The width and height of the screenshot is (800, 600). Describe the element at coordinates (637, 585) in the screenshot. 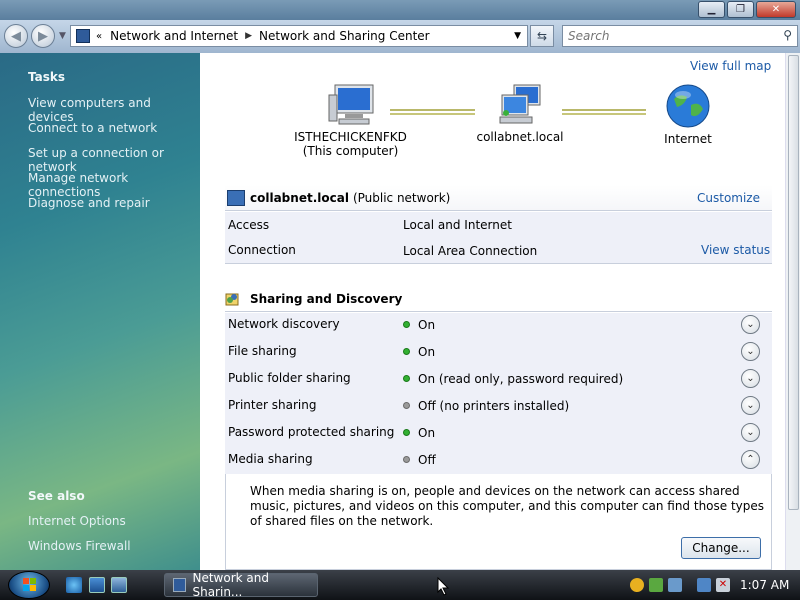

I see `security-alert-icon` at that location.